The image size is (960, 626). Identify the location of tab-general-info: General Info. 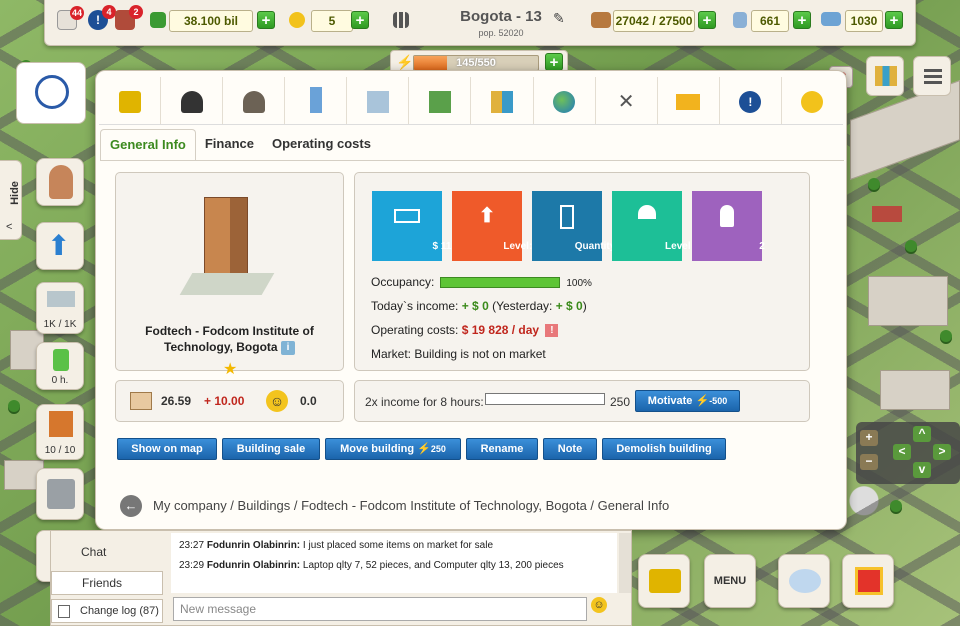
(148, 145).